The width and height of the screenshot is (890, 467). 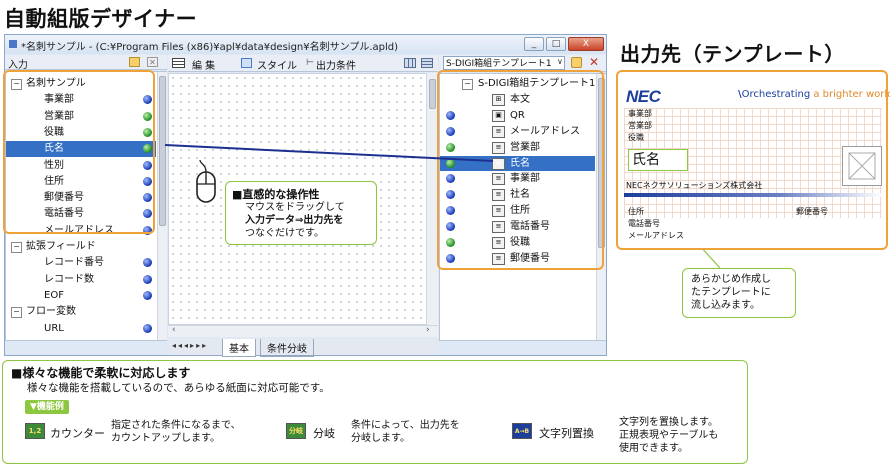 What do you see at coordinates (753, 195) in the screenshot?
I see `card-divider` at bounding box center [753, 195].